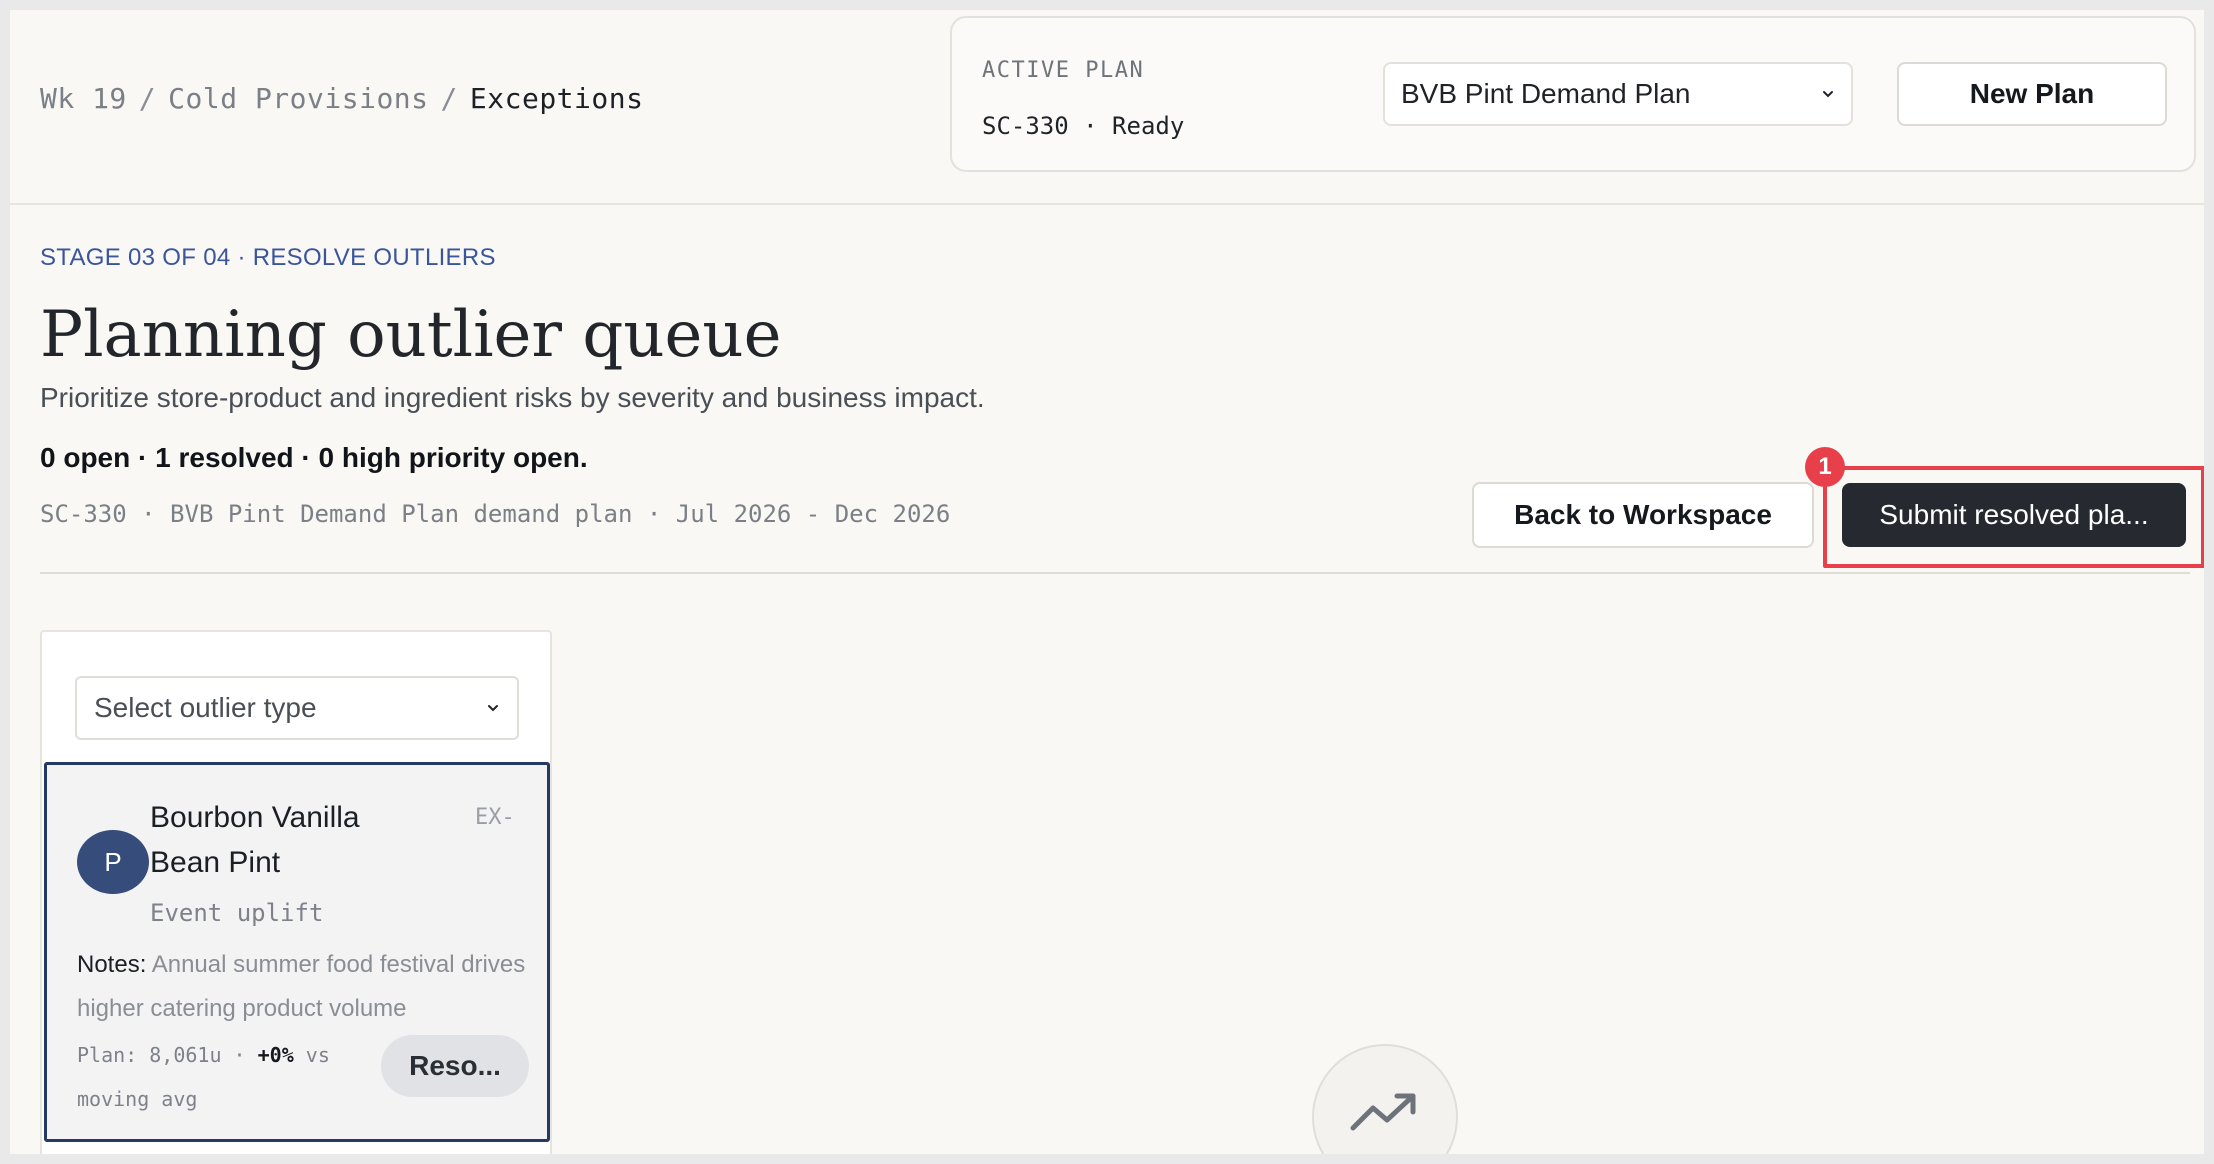  I want to click on plan-prefix: Plan: 8,061u ·, so click(161, 1055).